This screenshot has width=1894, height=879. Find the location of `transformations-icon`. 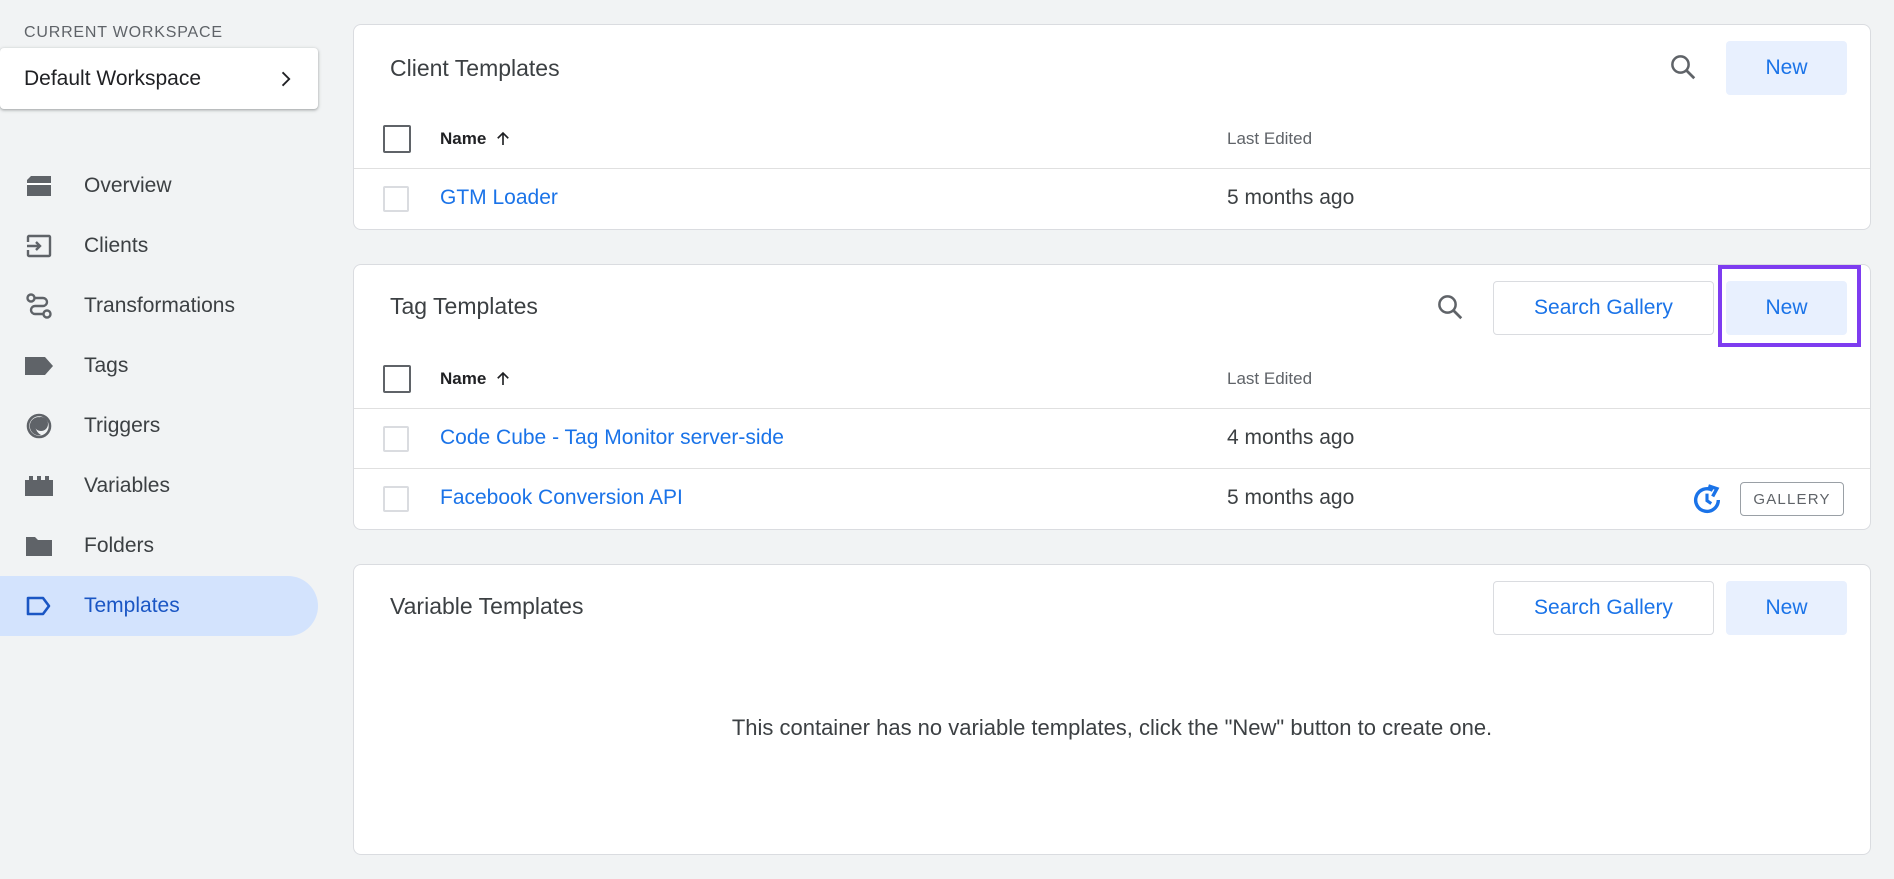

transformations-icon is located at coordinates (39, 306).